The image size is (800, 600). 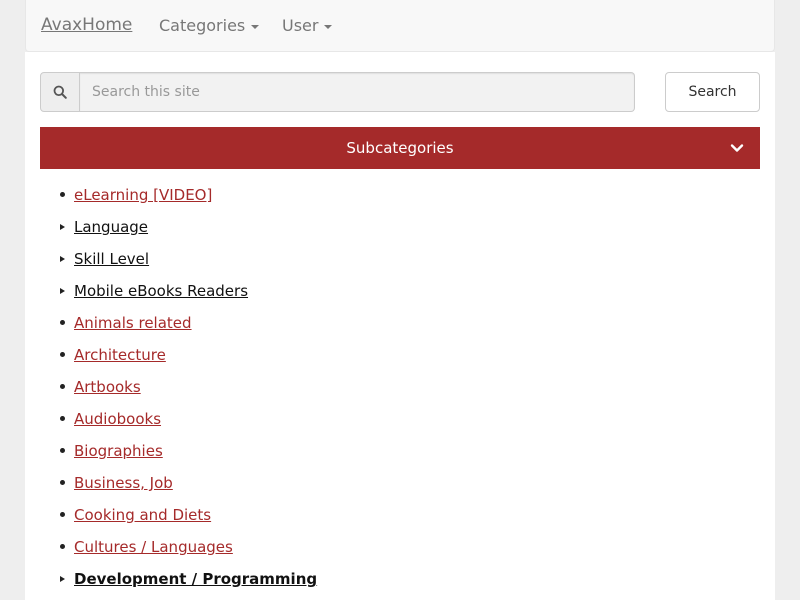 What do you see at coordinates (400, 26) in the screenshot?
I see `top-navbar: AvaxHome Categories User` at bounding box center [400, 26].